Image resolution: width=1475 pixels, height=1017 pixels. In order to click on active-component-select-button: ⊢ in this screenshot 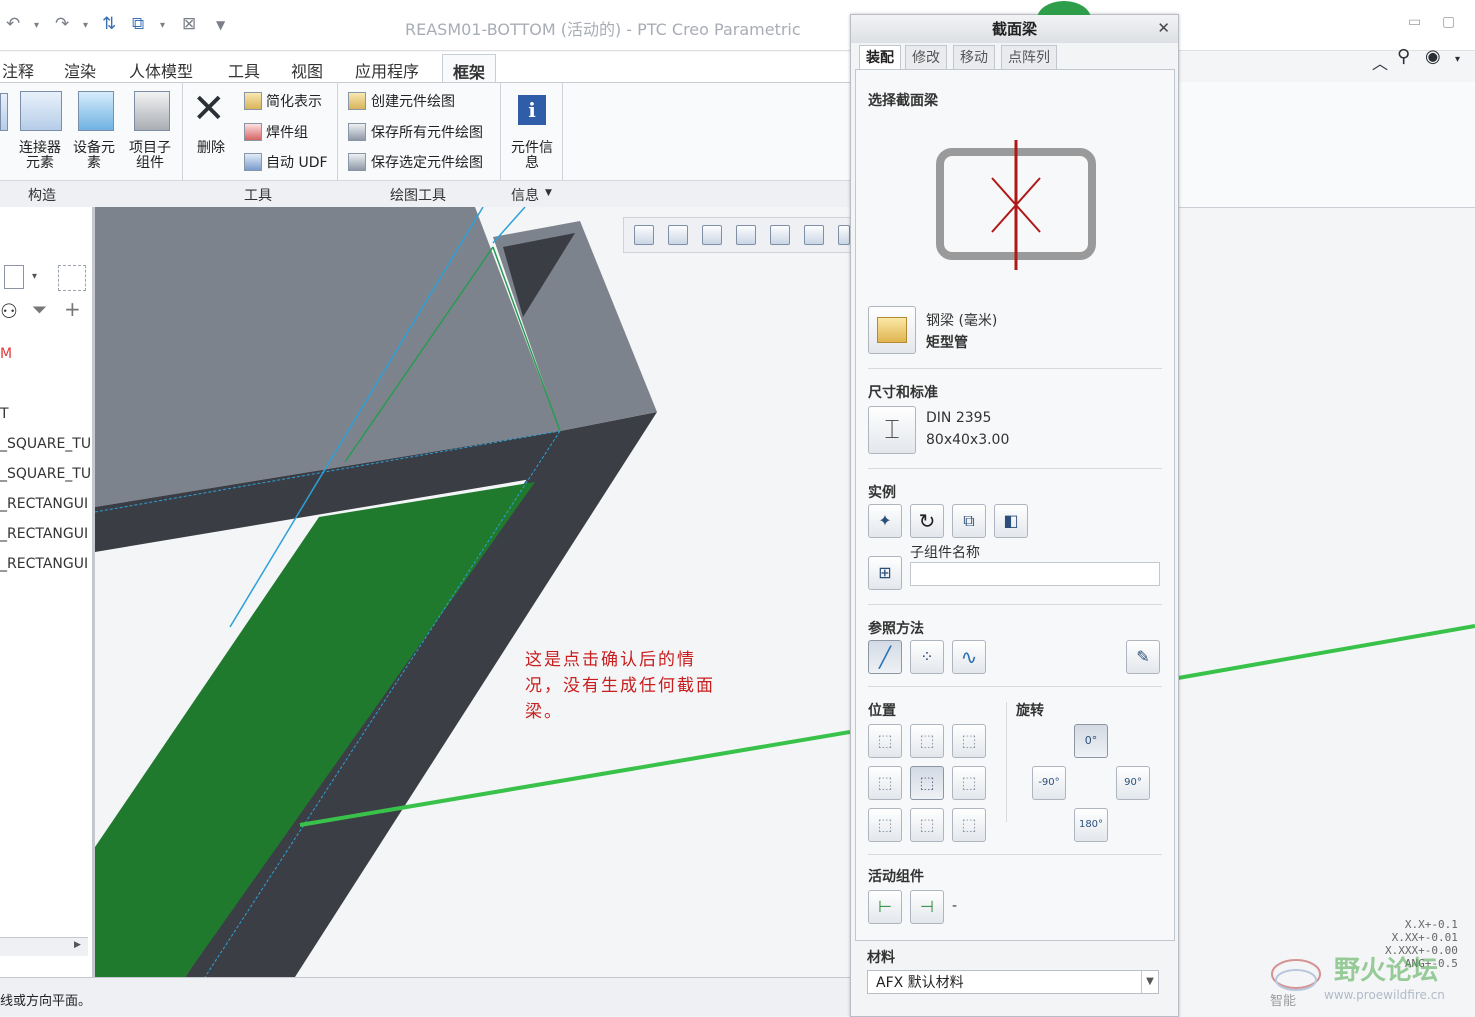, I will do `click(885, 907)`.